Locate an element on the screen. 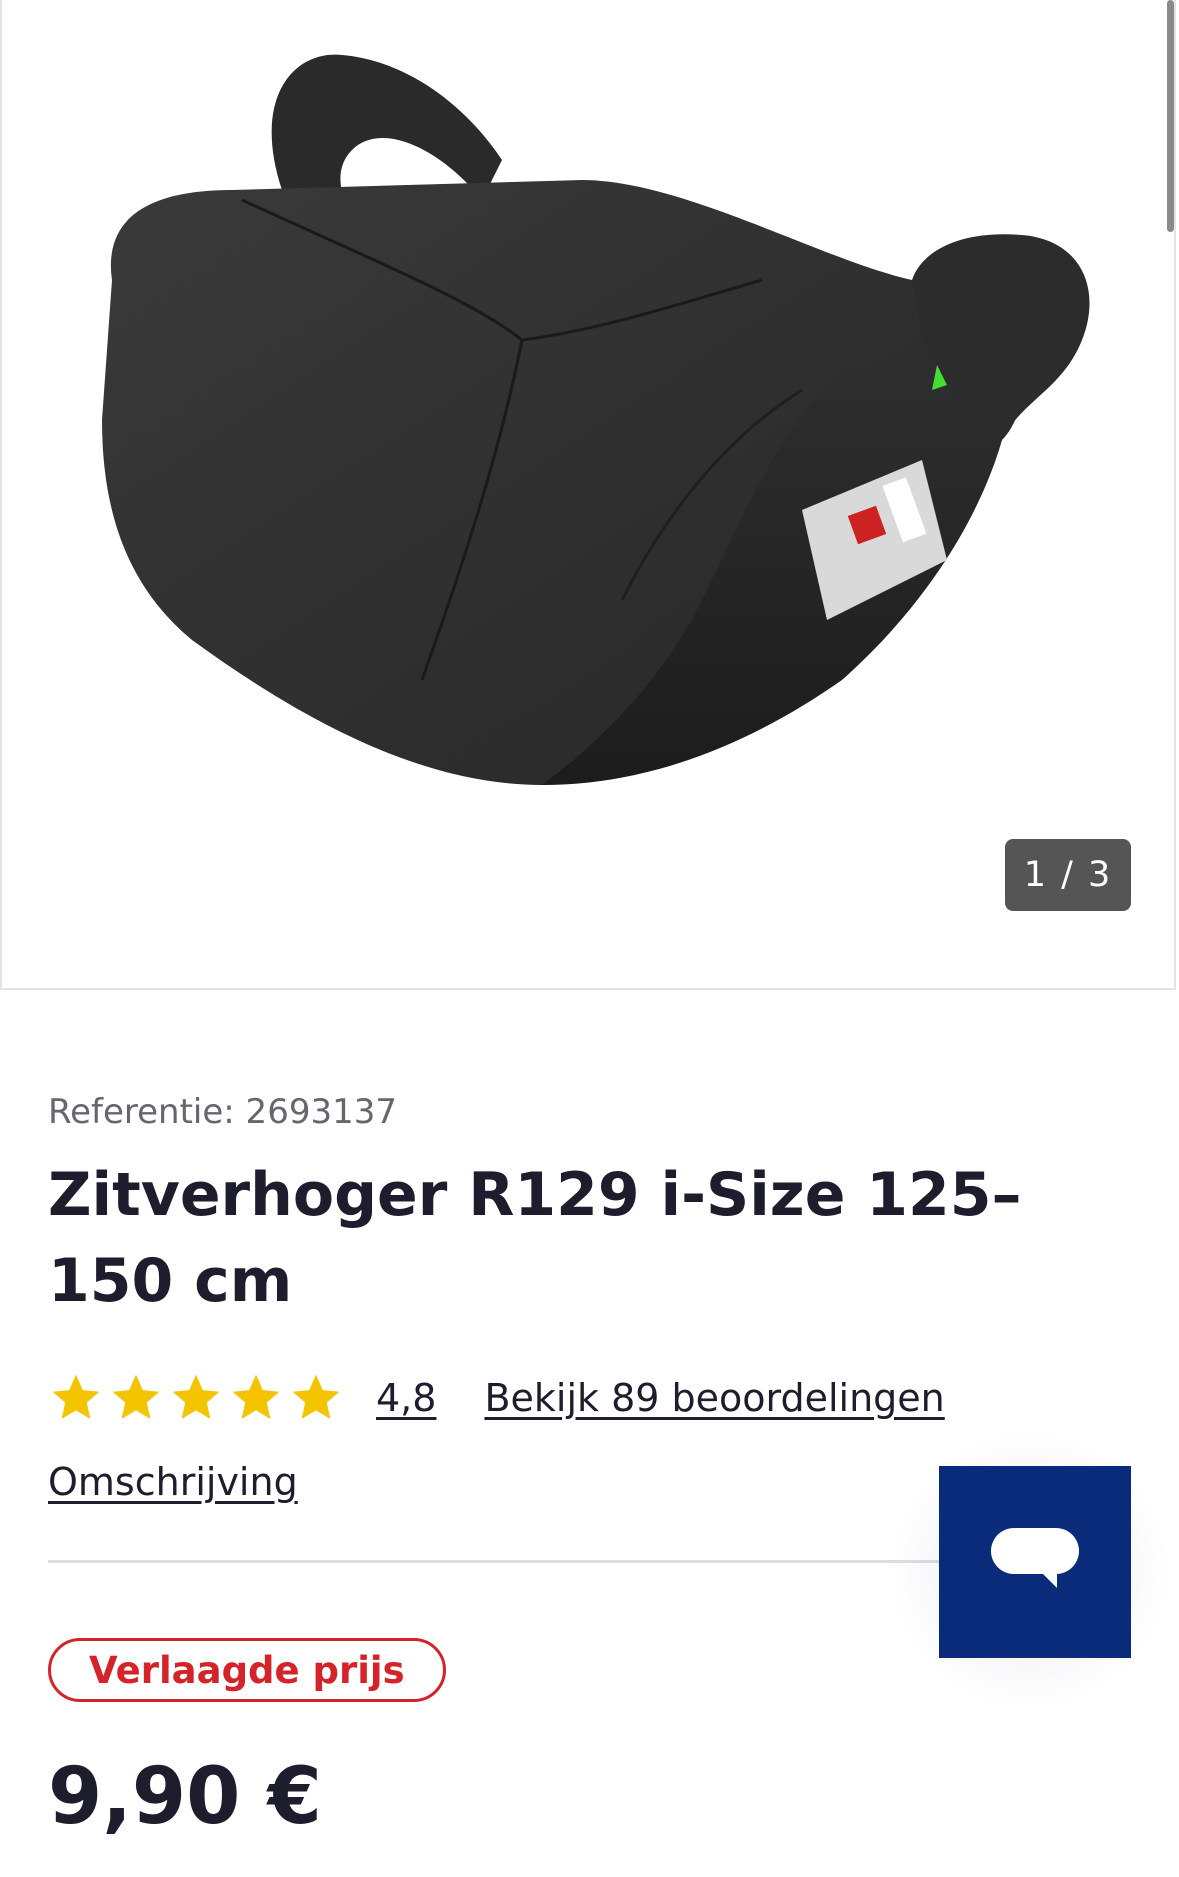  product-title: Zitverhoger R129 i-Size 125–150 cm is located at coordinates (535, 1238).